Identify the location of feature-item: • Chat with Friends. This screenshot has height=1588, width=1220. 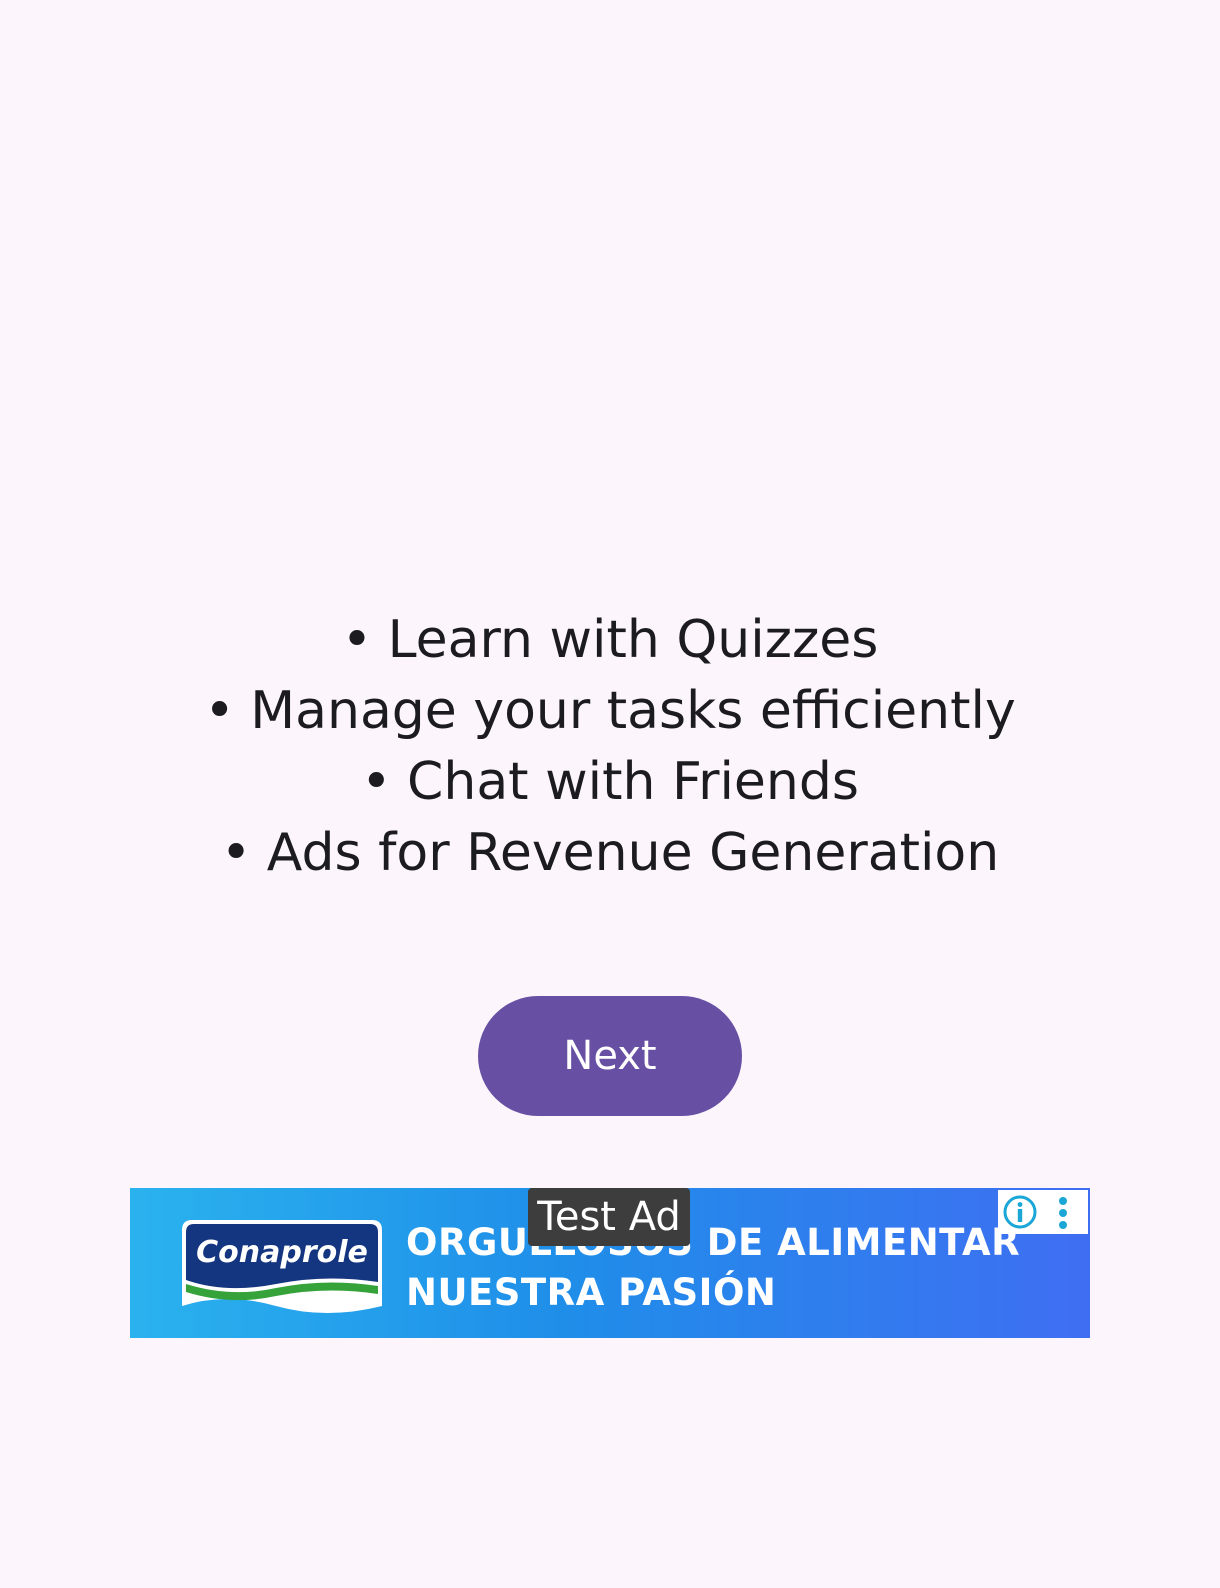
(610, 782).